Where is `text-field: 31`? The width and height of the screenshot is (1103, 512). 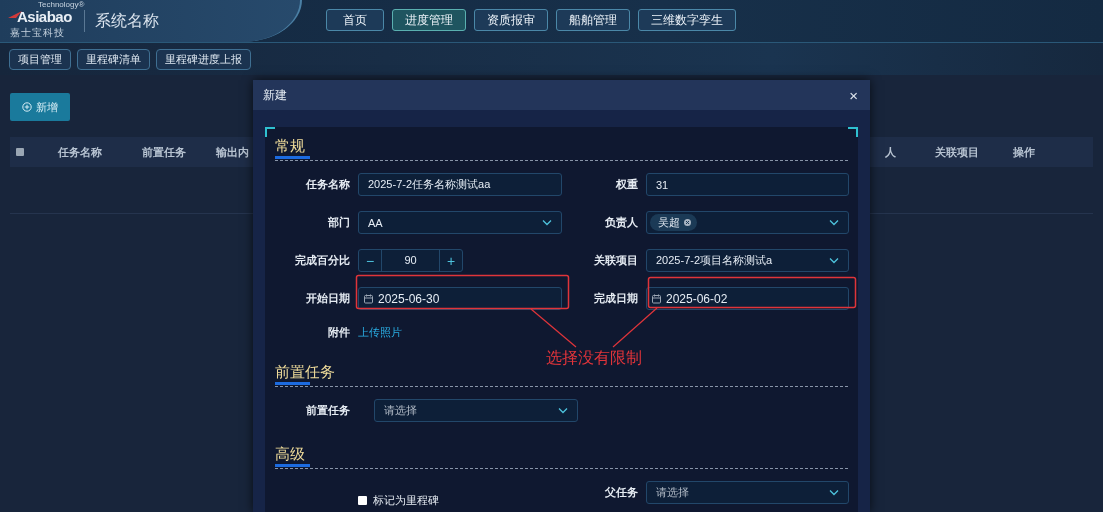 text-field: 31 is located at coordinates (747, 184).